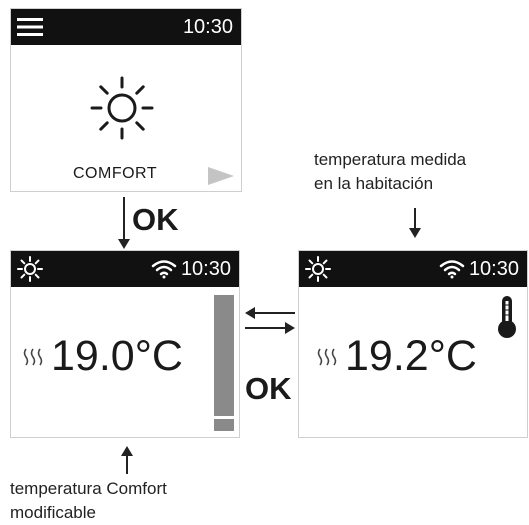 This screenshot has height=525, width=529. I want to click on arrow-left, so click(270, 313).